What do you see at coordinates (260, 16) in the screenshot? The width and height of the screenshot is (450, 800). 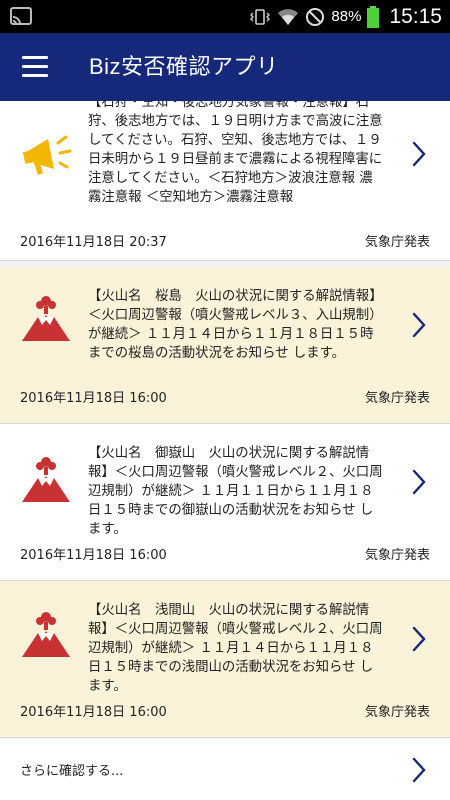 I see `vibrate-icon` at bounding box center [260, 16].